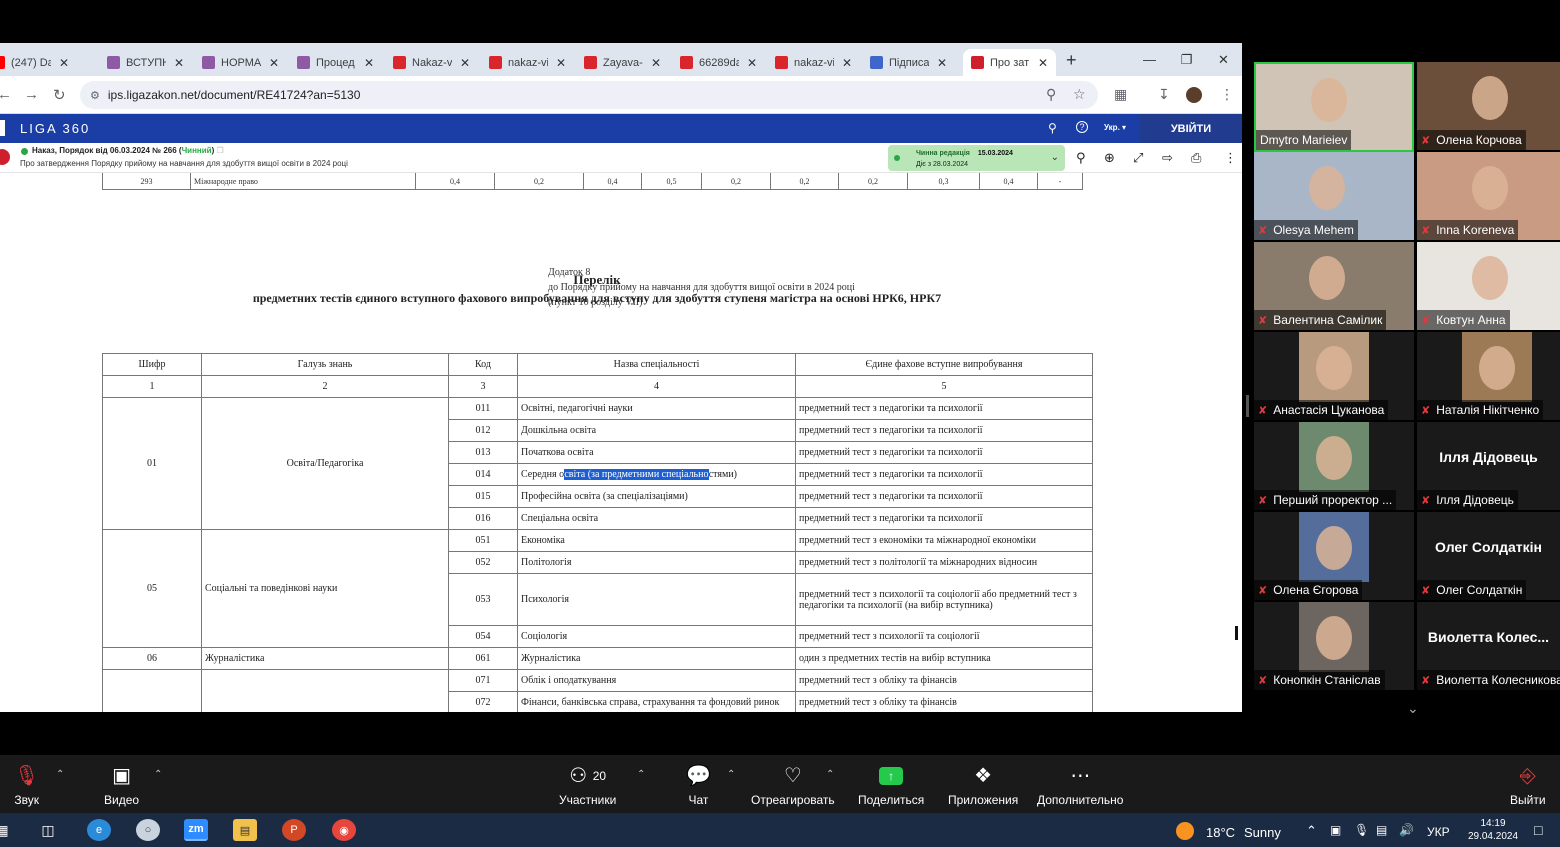 This screenshot has height=847, width=1560. What do you see at coordinates (1196, 158) in the screenshot?
I see `print-icon: ⎙` at bounding box center [1196, 158].